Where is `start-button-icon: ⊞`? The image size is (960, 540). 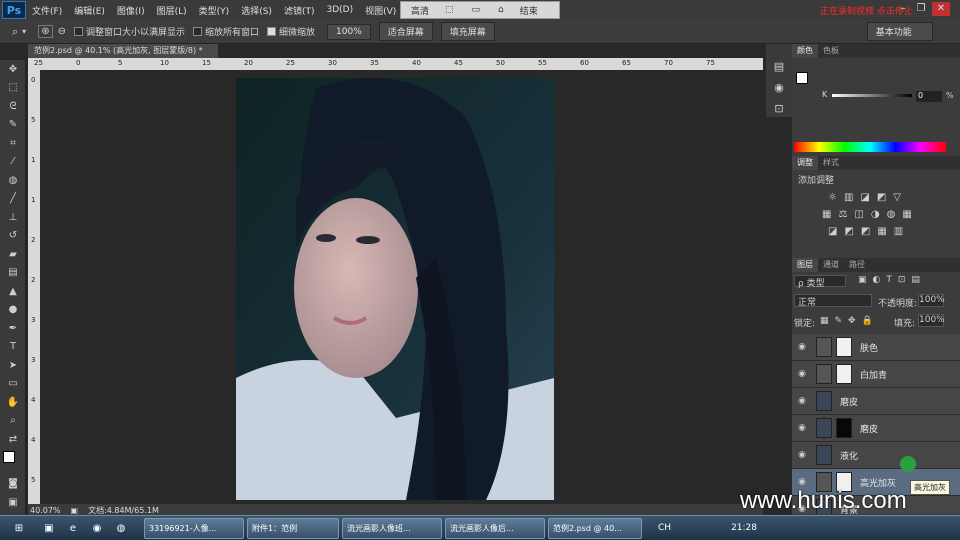
start-button-icon: ⊞ is located at coordinates (19, 528).